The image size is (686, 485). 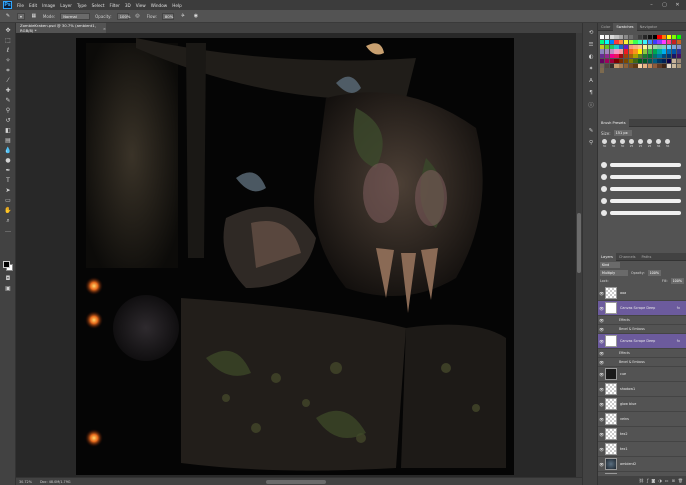 I want to click on tab-channels: Channels, so click(x=627, y=257).